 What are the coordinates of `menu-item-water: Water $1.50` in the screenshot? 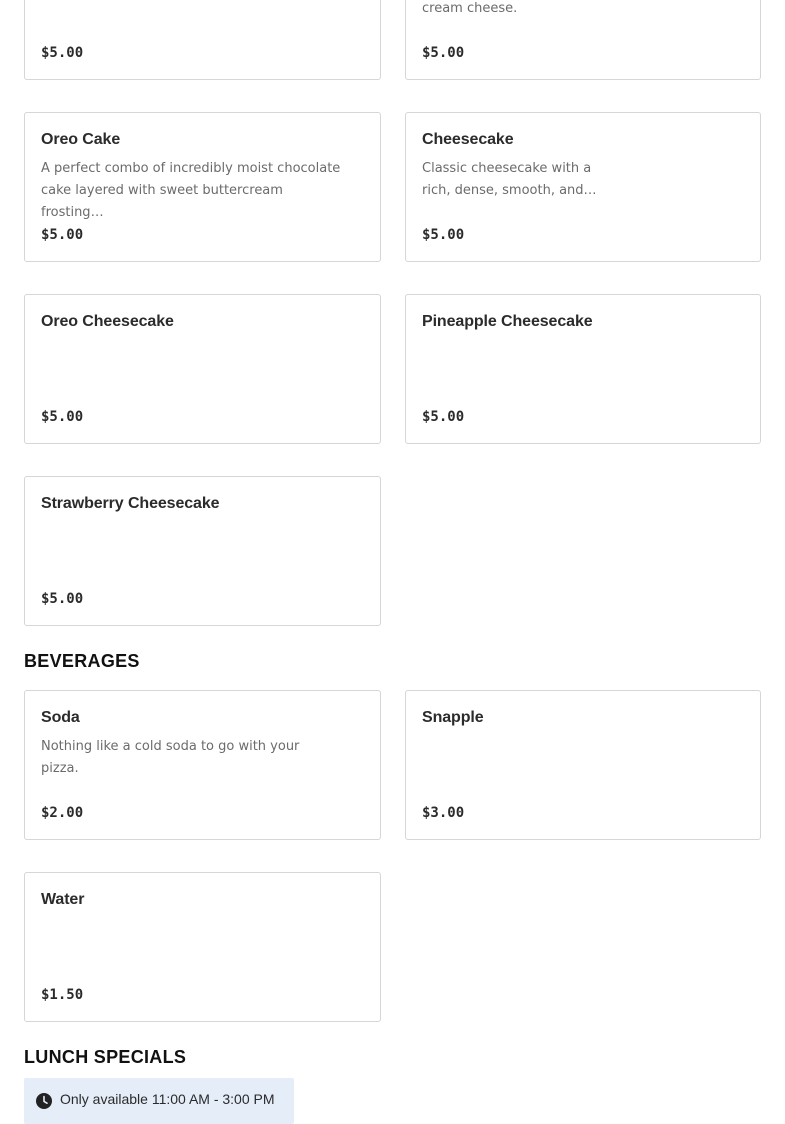 It's located at (202, 947).